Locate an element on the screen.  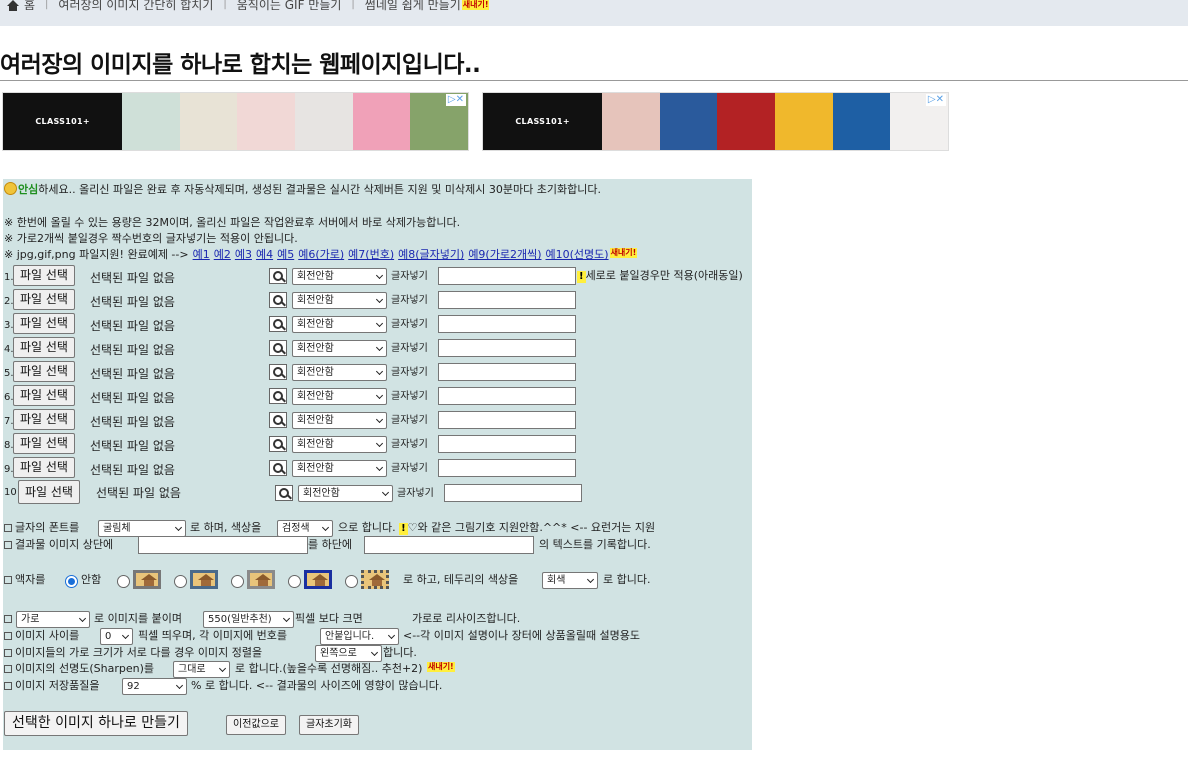
top-text-input is located at coordinates (223, 545).